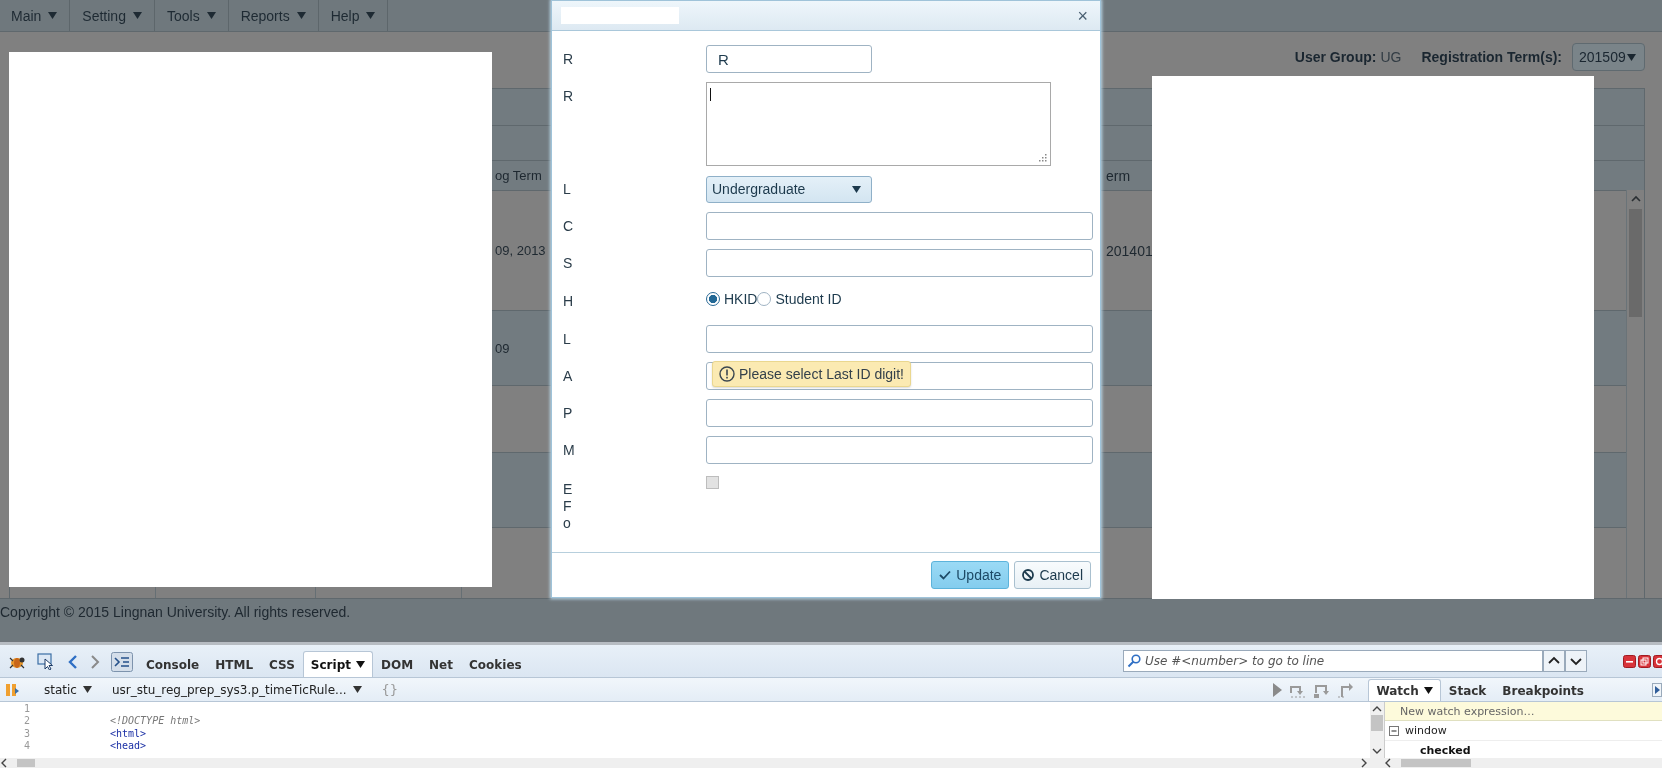 This screenshot has height=768, width=1662. Describe the element at coordinates (568, 263) in the screenshot. I see `field-label: S` at that location.